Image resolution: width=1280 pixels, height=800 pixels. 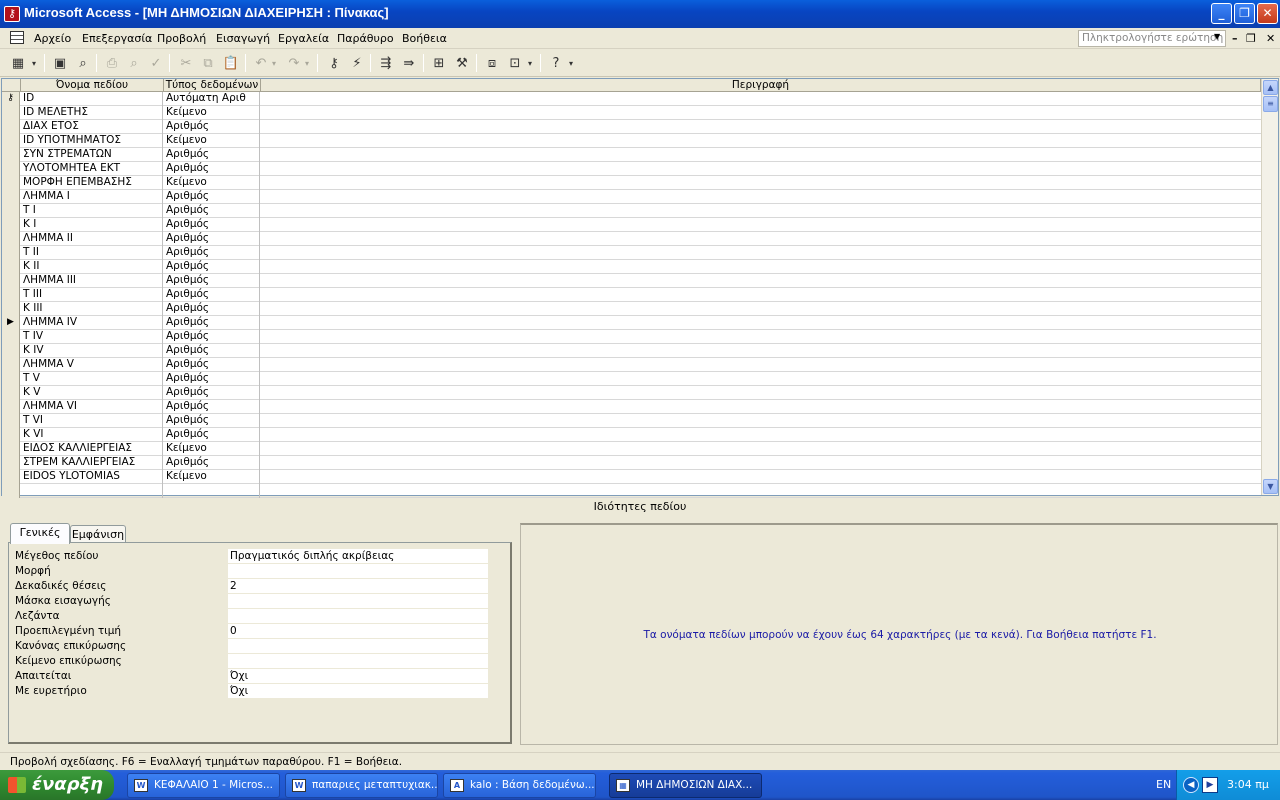 What do you see at coordinates (12, 14) in the screenshot?
I see `access-key-icon: ⚷` at bounding box center [12, 14].